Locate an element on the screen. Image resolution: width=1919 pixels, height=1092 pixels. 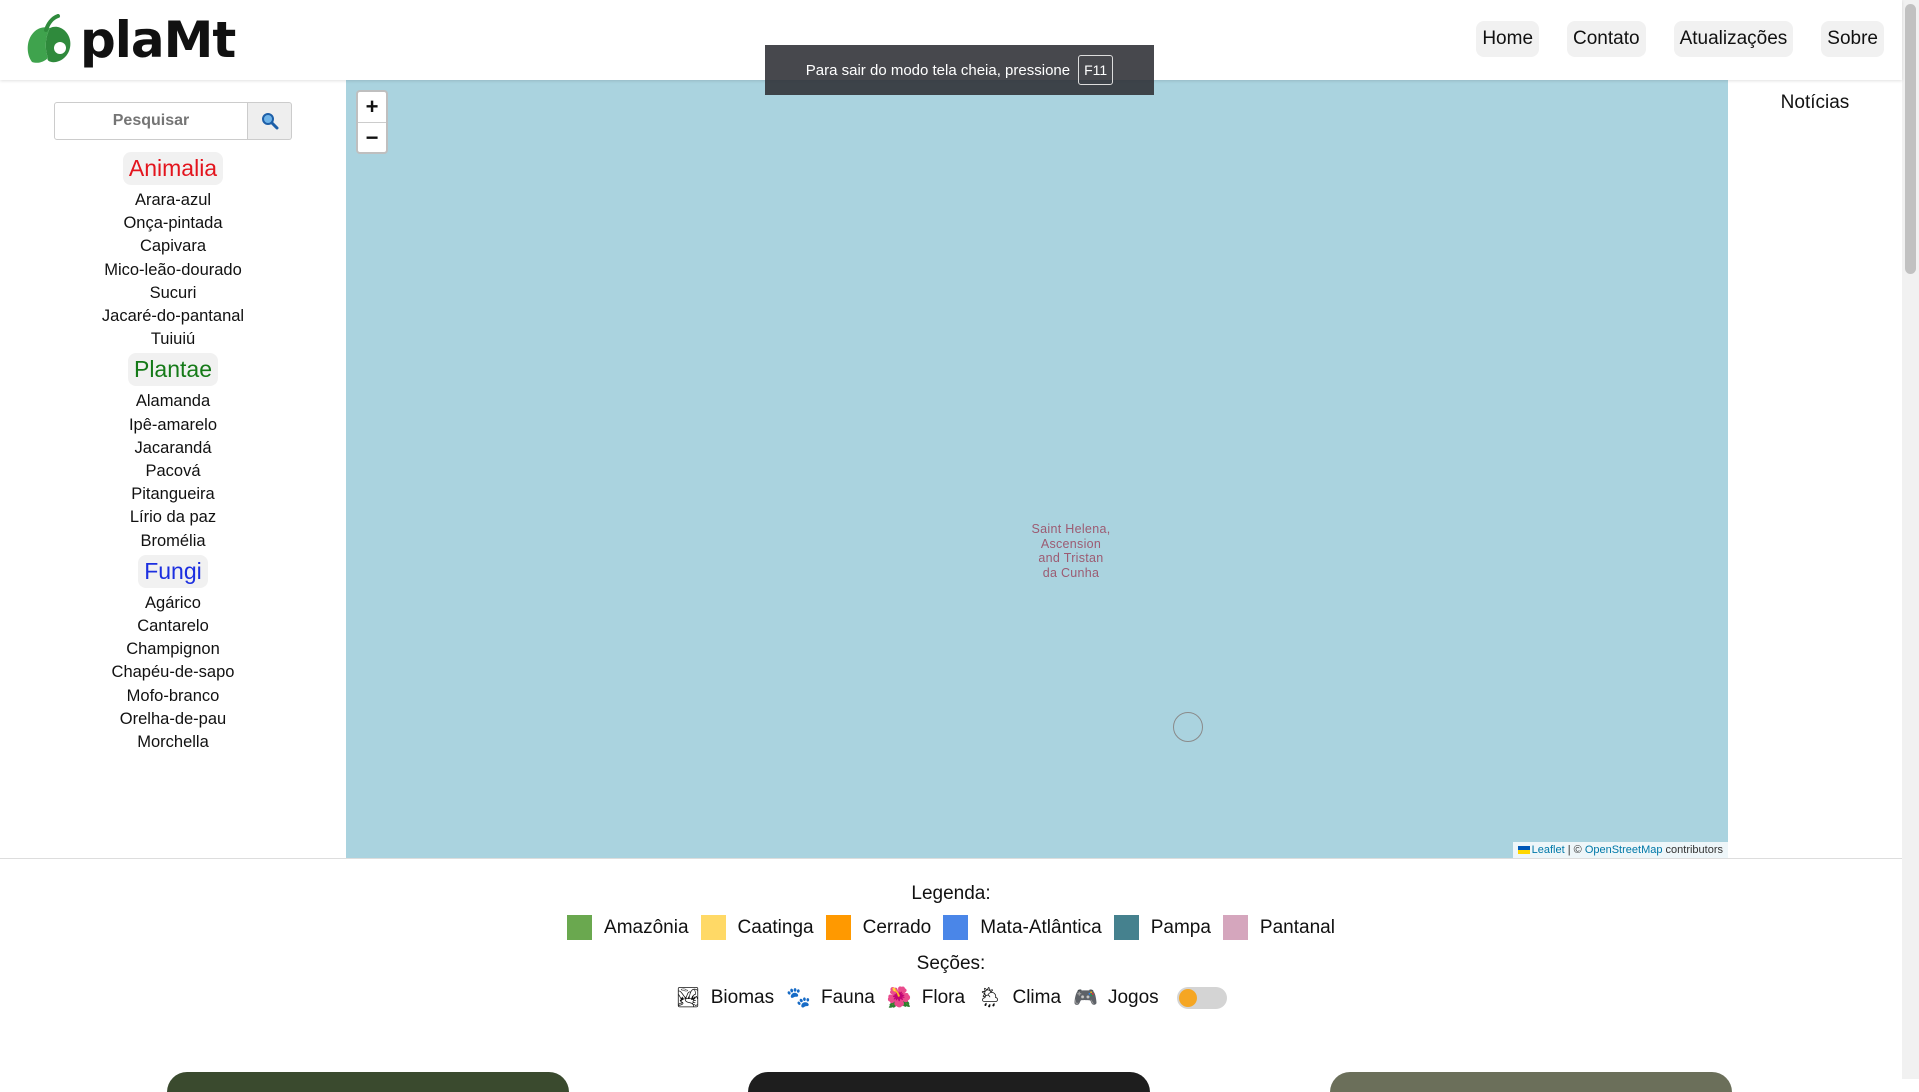
section-label: Biomas is located at coordinates (742, 997).